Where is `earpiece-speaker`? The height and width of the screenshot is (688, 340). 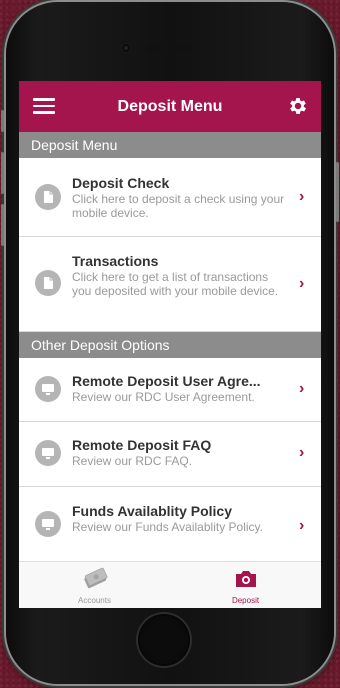
earpiece-speaker is located at coordinates (169, 48).